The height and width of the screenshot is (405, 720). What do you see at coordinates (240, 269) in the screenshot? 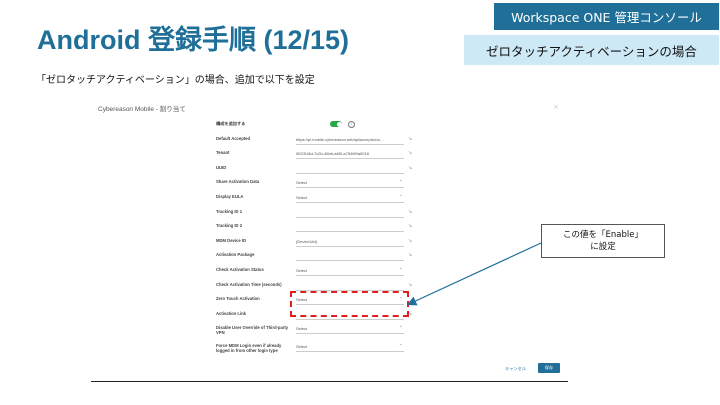
I see `config-row-label: Check Activation Status` at bounding box center [240, 269].